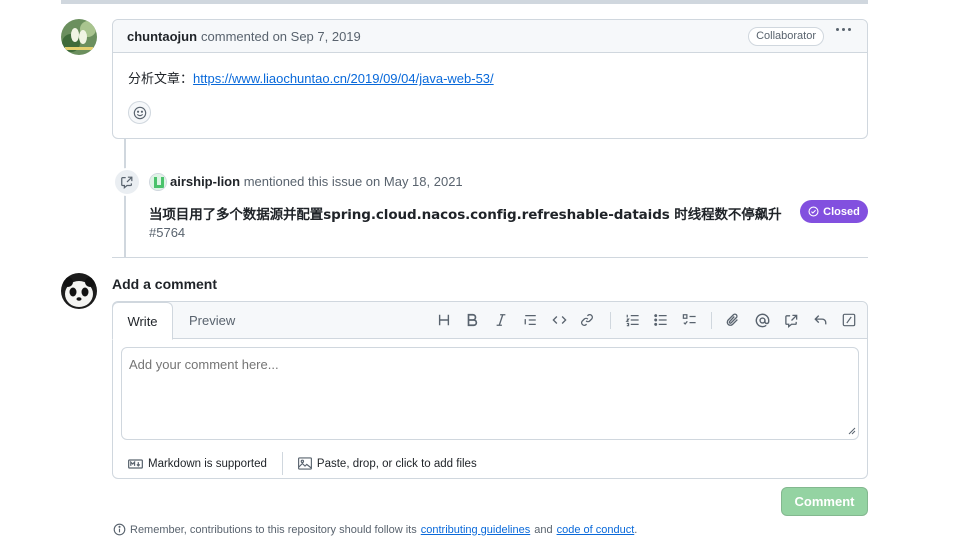 The width and height of the screenshot is (965, 544). I want to click on comment-textarea, so click(490, 393).